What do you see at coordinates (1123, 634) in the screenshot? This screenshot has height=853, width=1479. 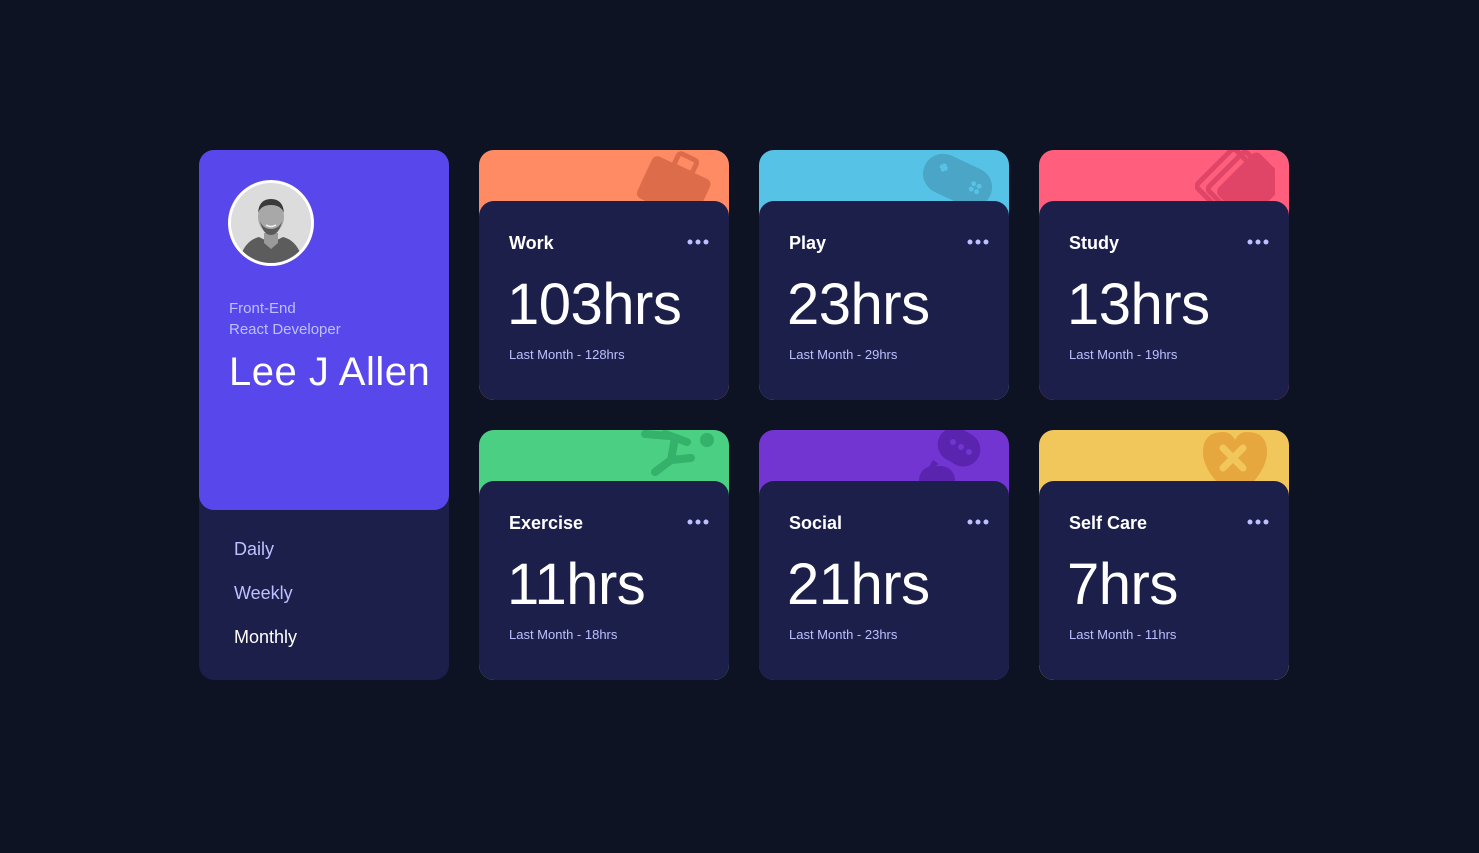 I see `previous-hours: Last Month - 11hrs` at bounding box center [1123, 634].